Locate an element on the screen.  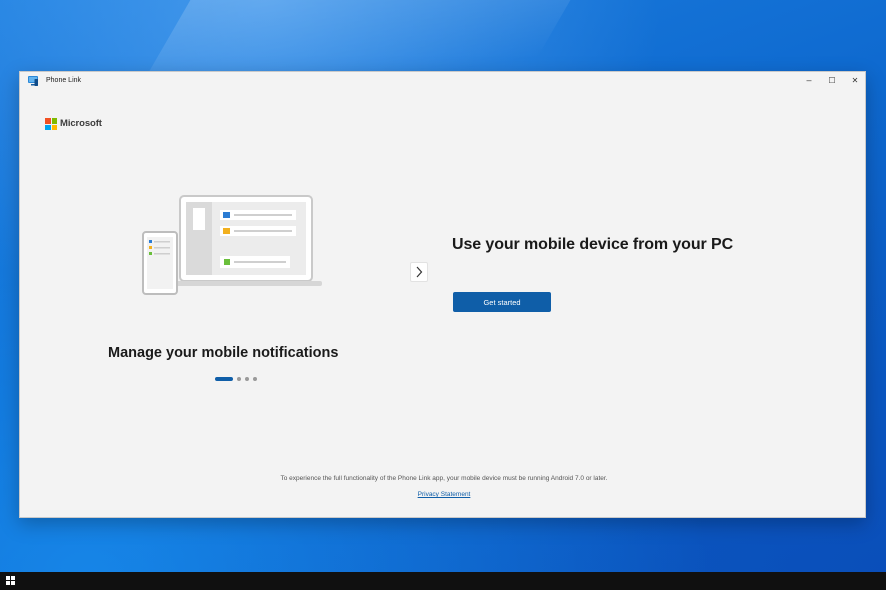
close-icon: ✕ is located at coordinates (855, 80).